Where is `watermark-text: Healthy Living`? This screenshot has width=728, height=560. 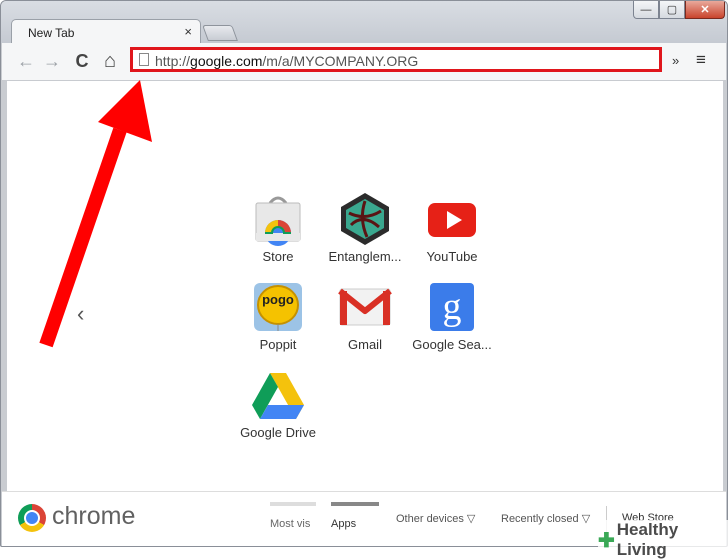
watermark-text: Healthy Living is located at coordinates (647, 539).